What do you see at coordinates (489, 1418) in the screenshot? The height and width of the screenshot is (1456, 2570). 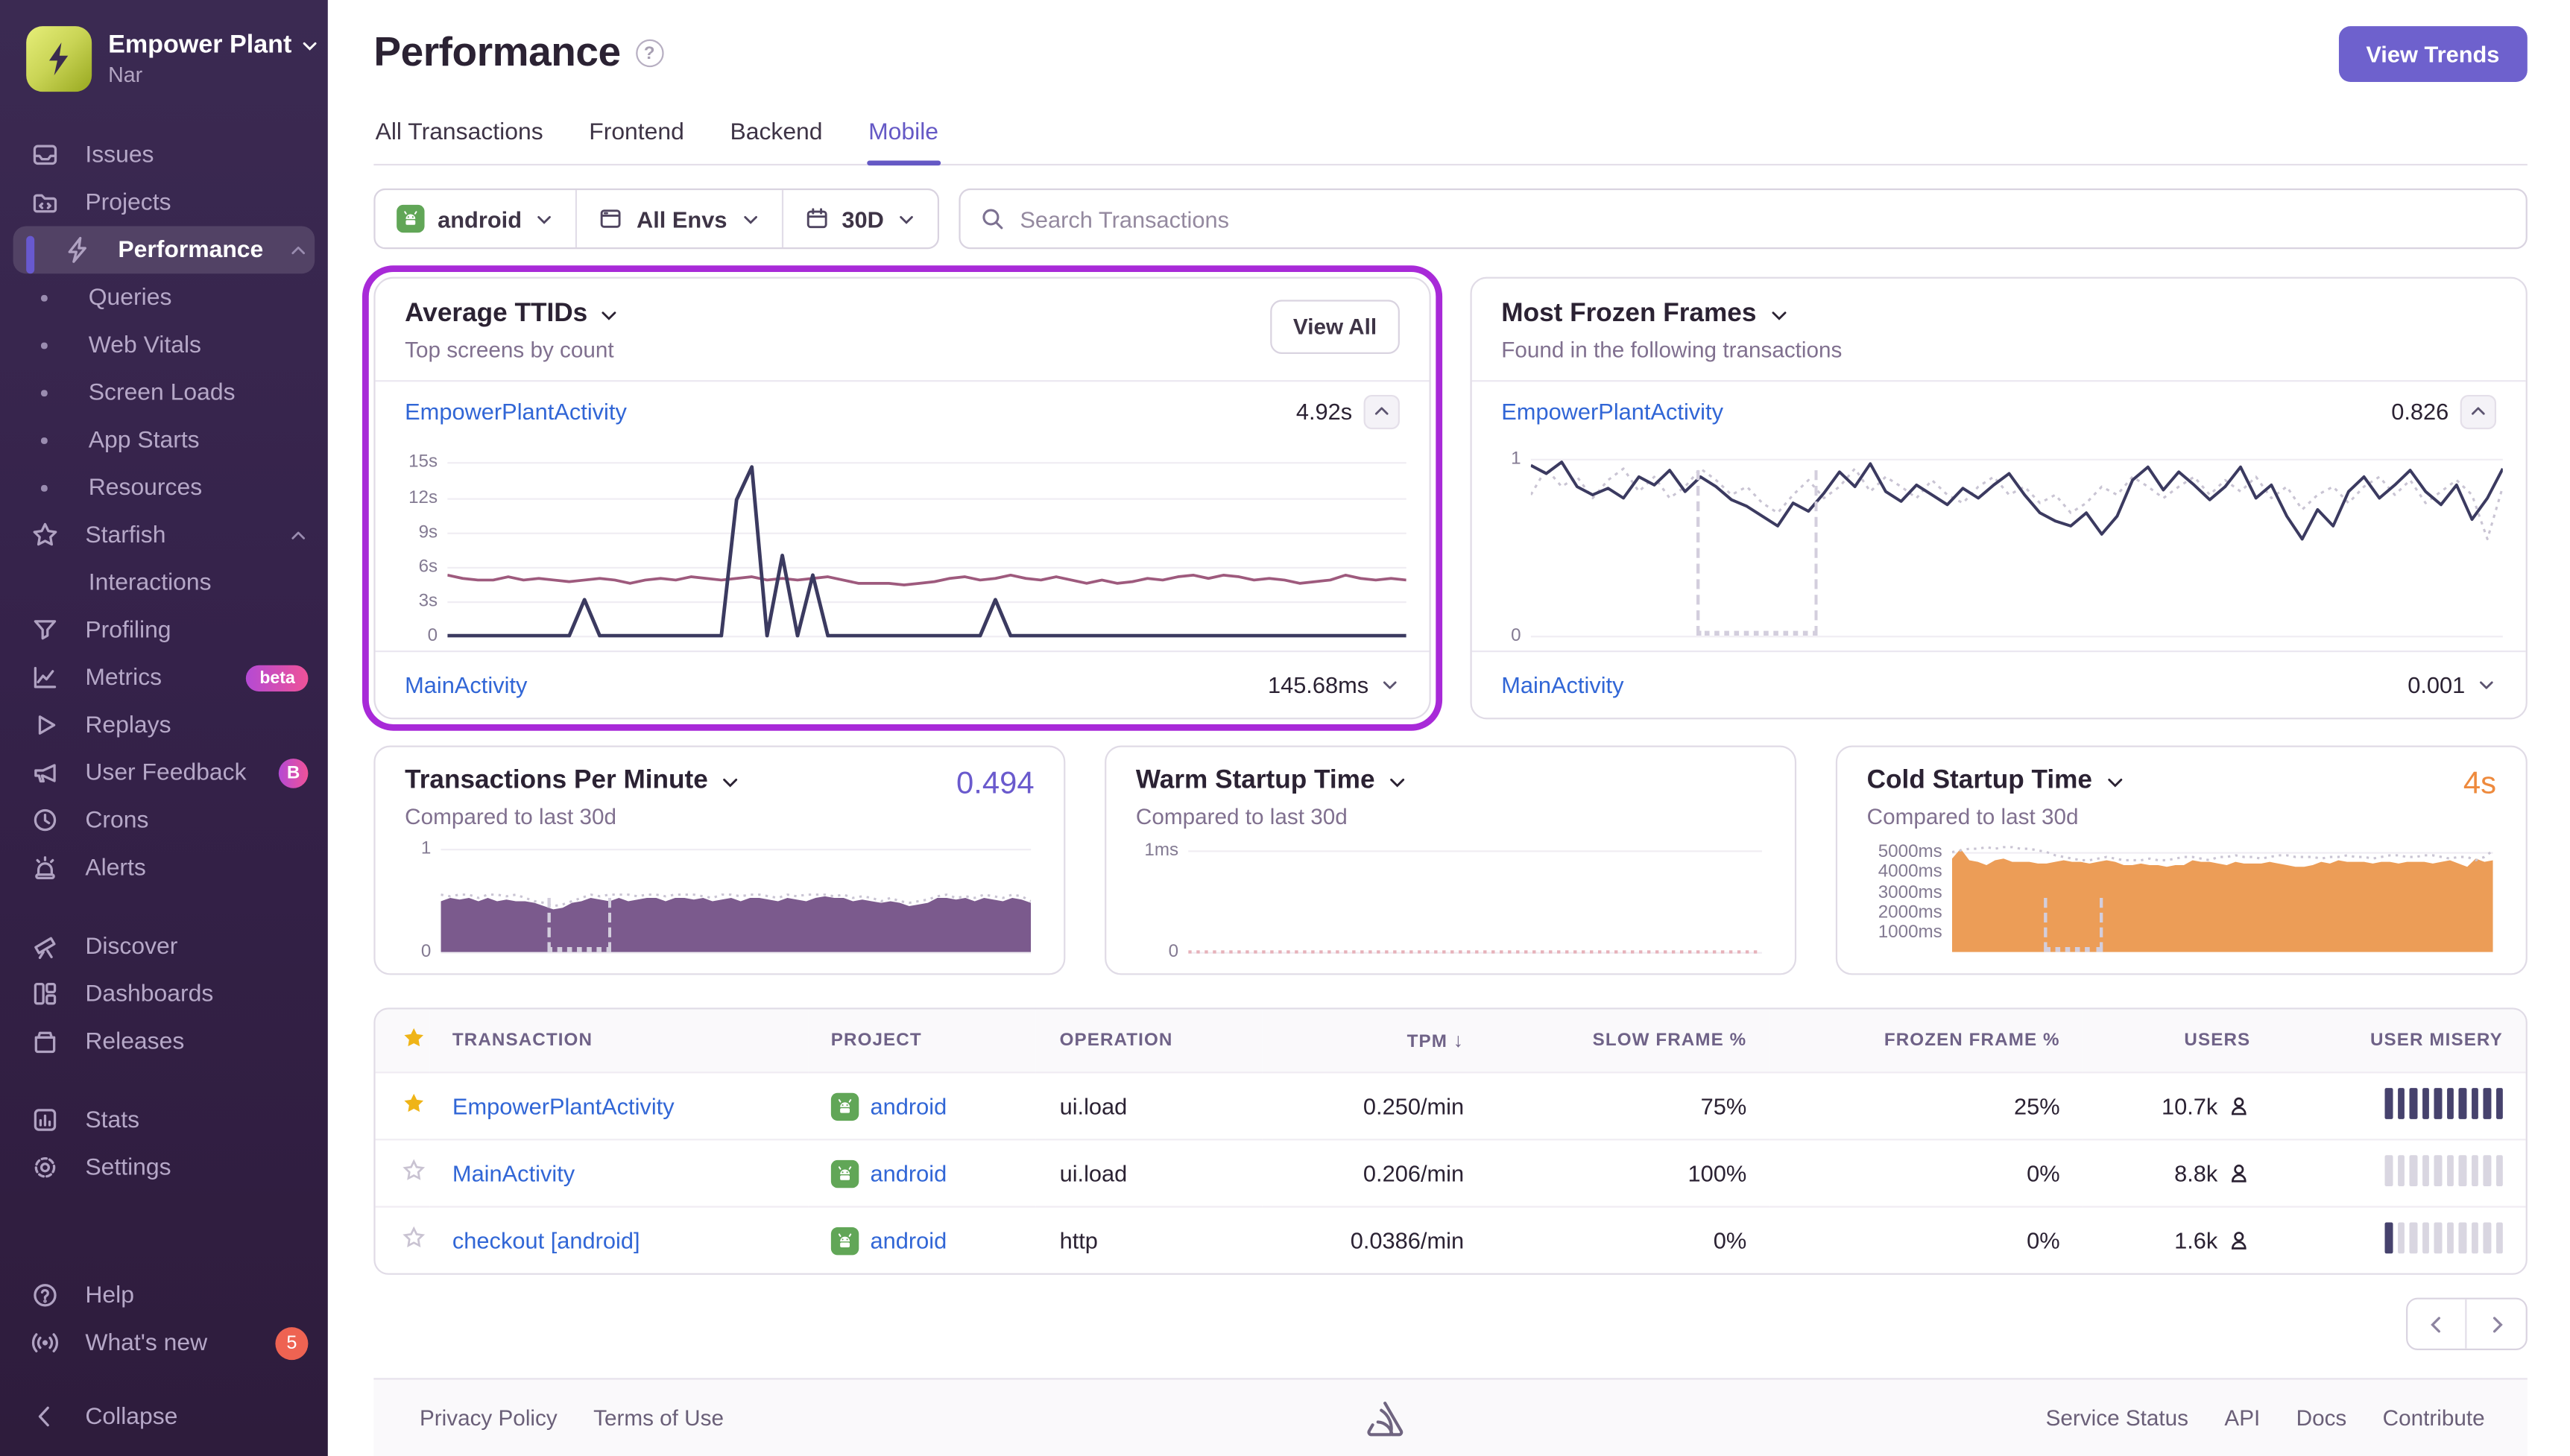 I see `footer-link-privacy-policy: Privacy Policy` at bounding box center [489, 1418].